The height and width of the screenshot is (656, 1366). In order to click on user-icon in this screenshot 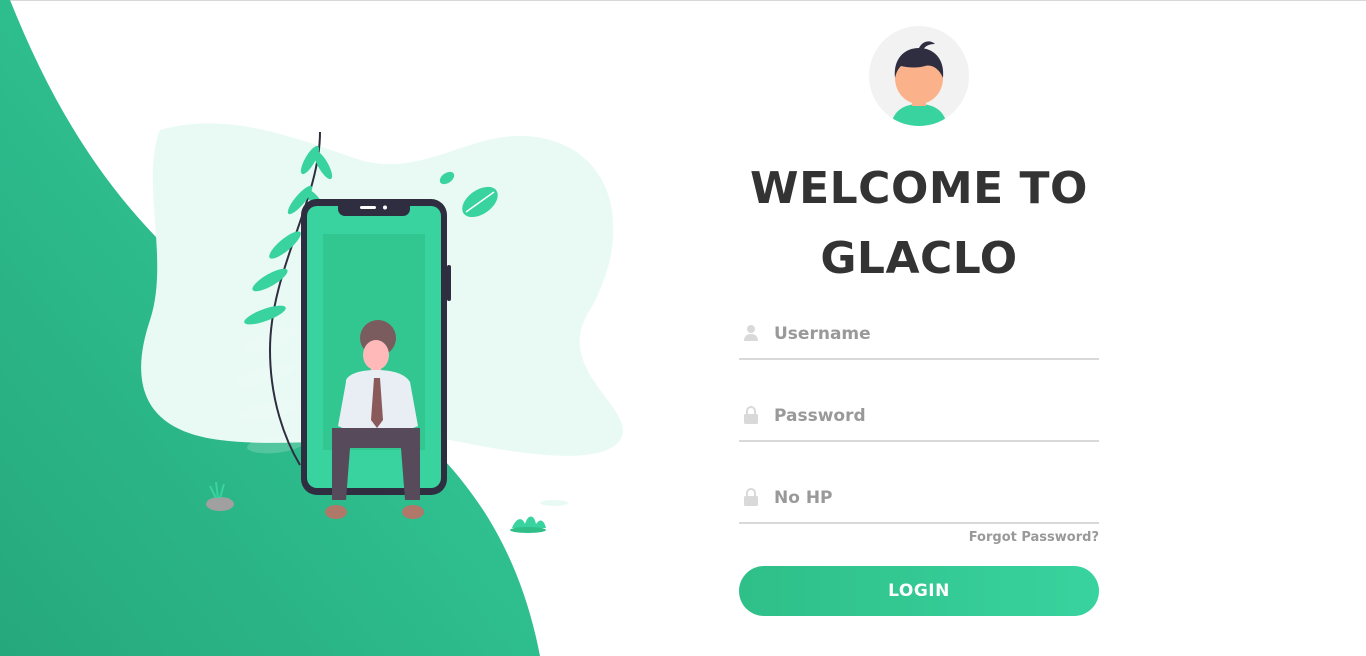, I will do `click(751, 333)`.